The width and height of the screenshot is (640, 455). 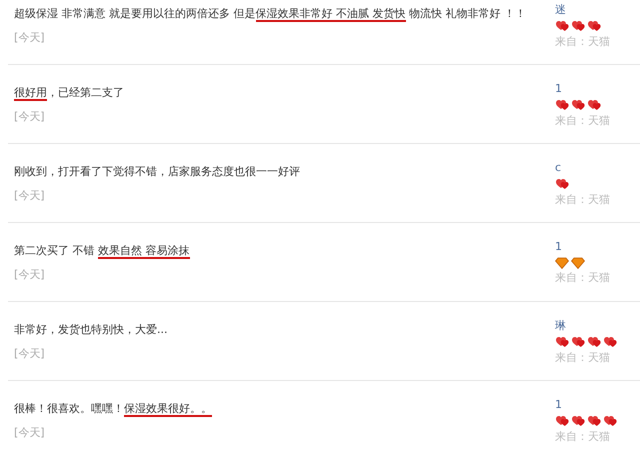 I want to click on username: 迷, so click(x=560, y=10).